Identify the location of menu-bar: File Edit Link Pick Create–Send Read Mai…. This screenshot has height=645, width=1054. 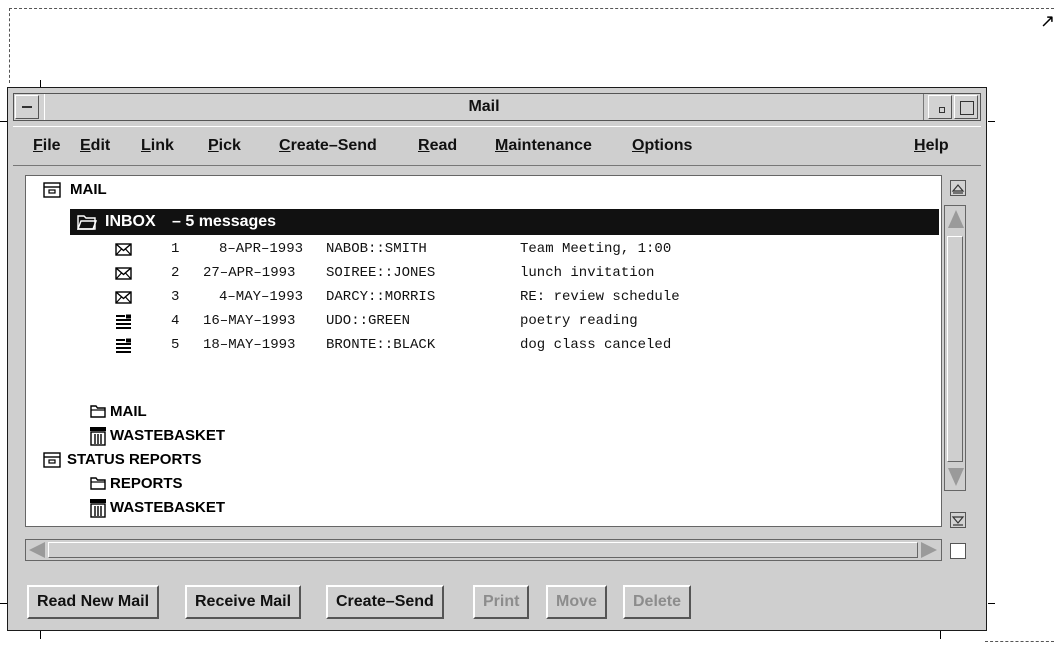
(497, 146).